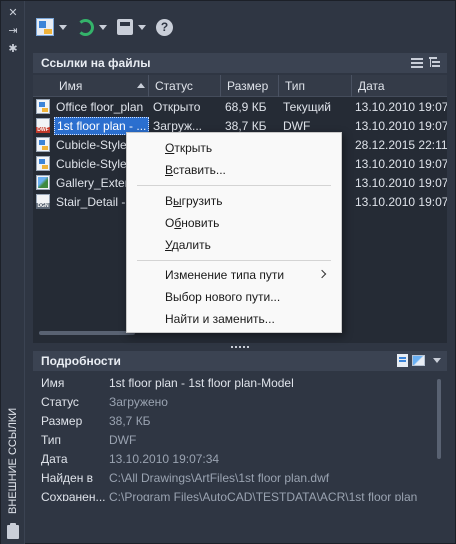 This screenshot has width=456, height=544. I want to click on attach-dwg-button, so click(51, 27).